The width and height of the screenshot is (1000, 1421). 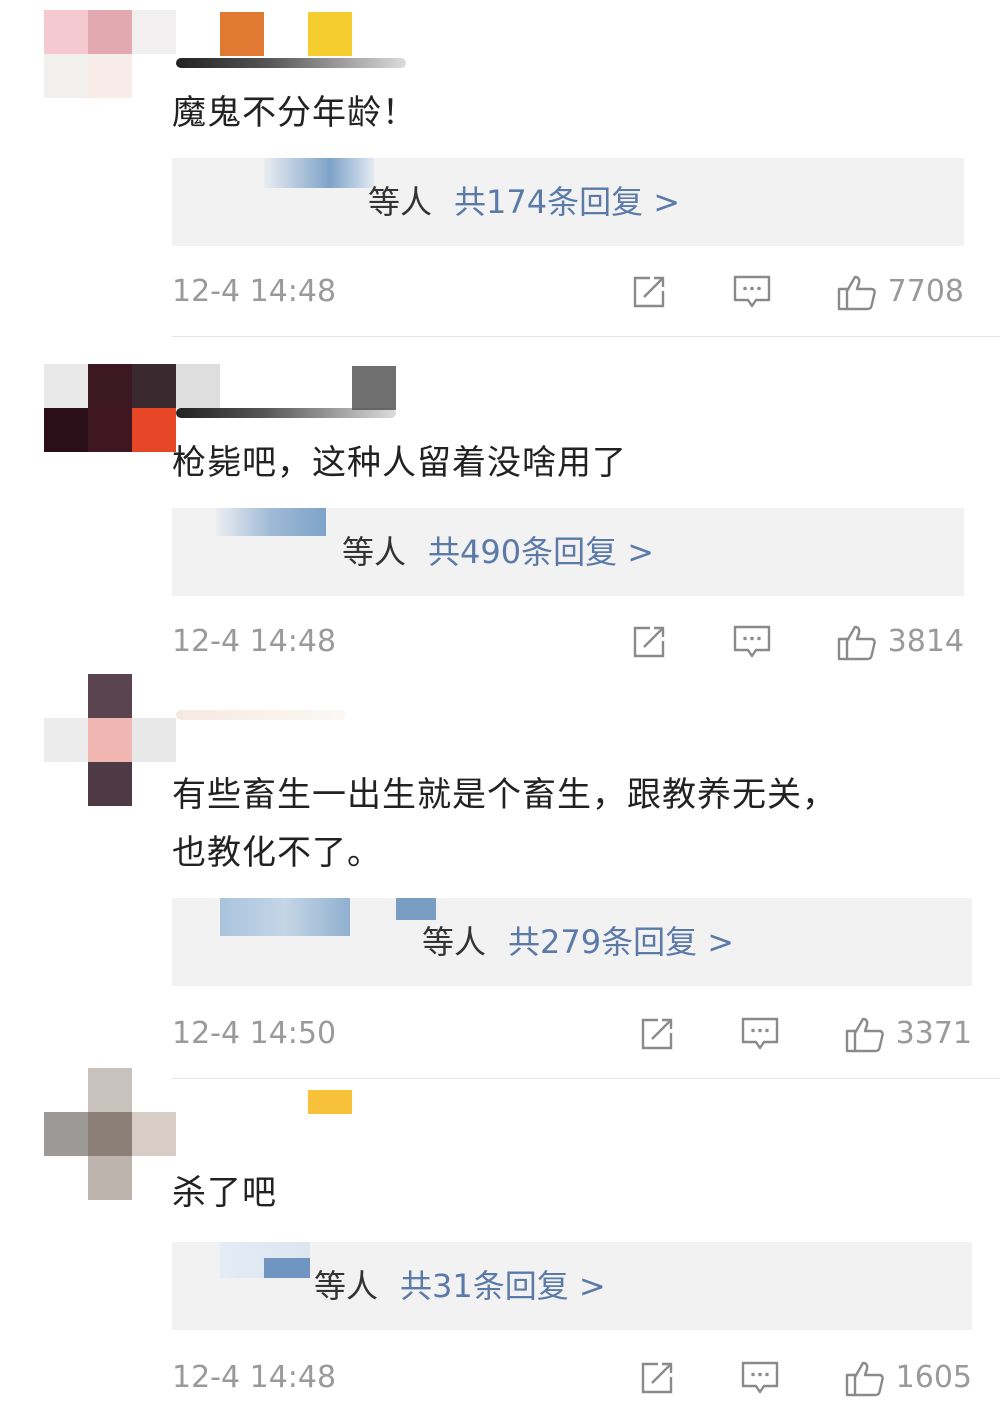 I want to click on avatar-extra, so click(x=198, y=386).